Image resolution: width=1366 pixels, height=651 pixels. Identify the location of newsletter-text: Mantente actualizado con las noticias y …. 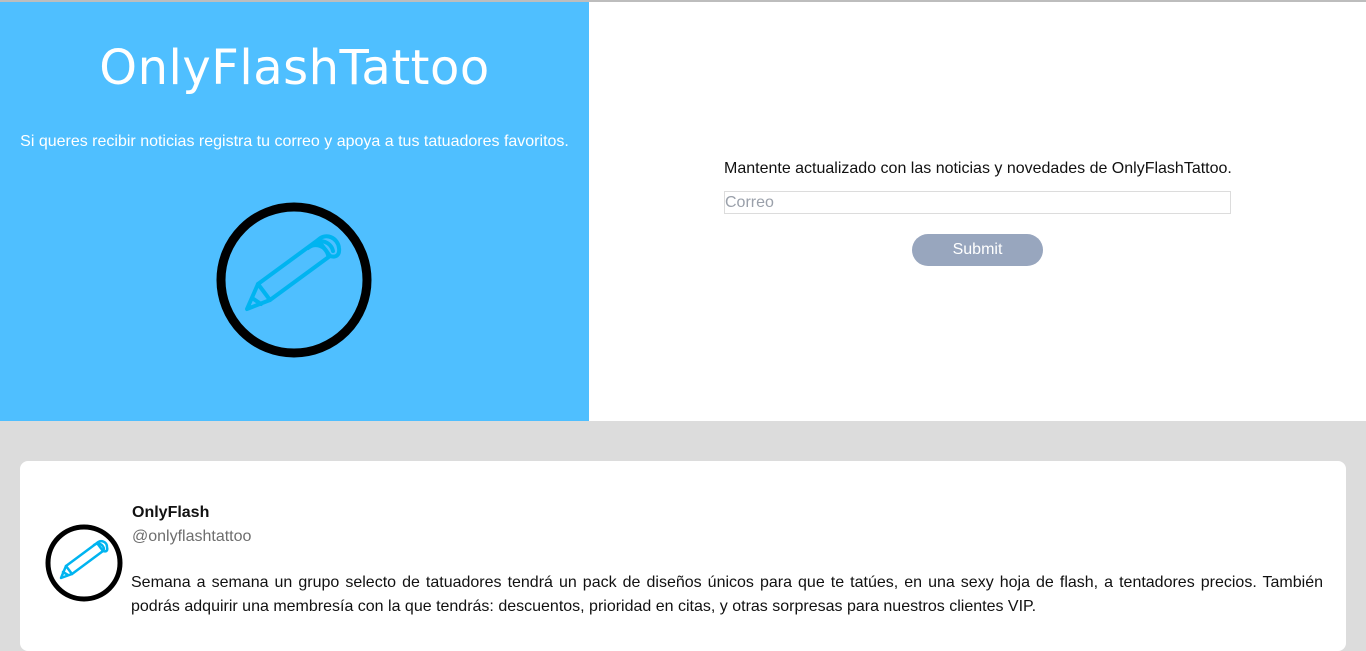
(978, 168).